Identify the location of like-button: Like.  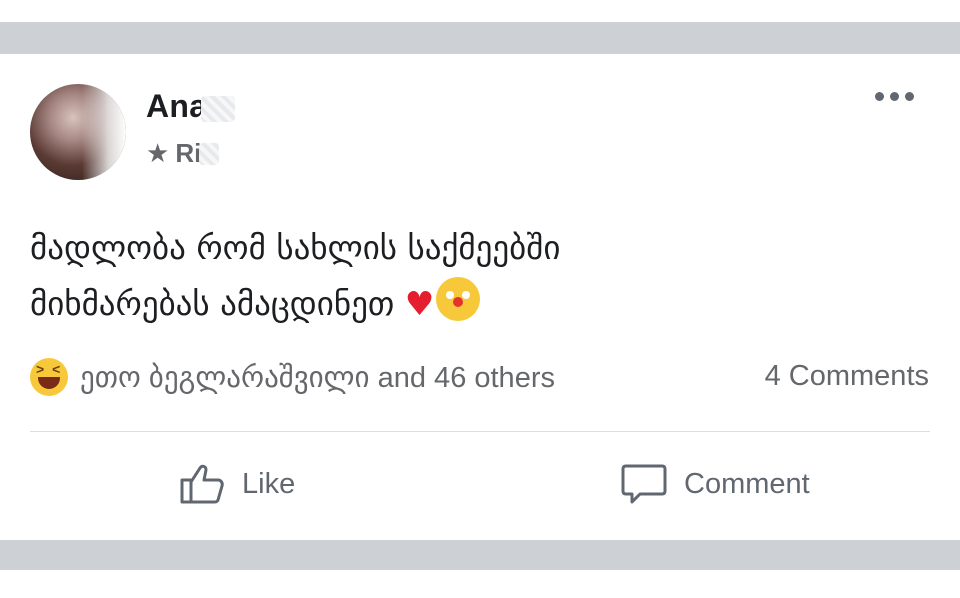
(236, 484).